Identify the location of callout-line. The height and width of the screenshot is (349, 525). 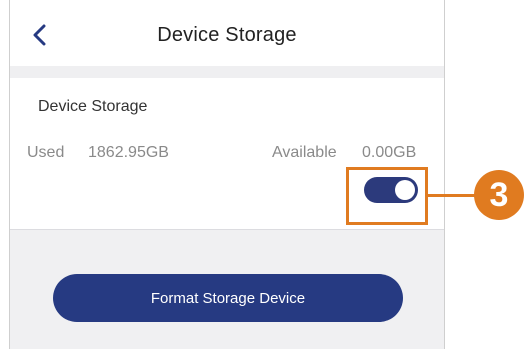
(451, 195).